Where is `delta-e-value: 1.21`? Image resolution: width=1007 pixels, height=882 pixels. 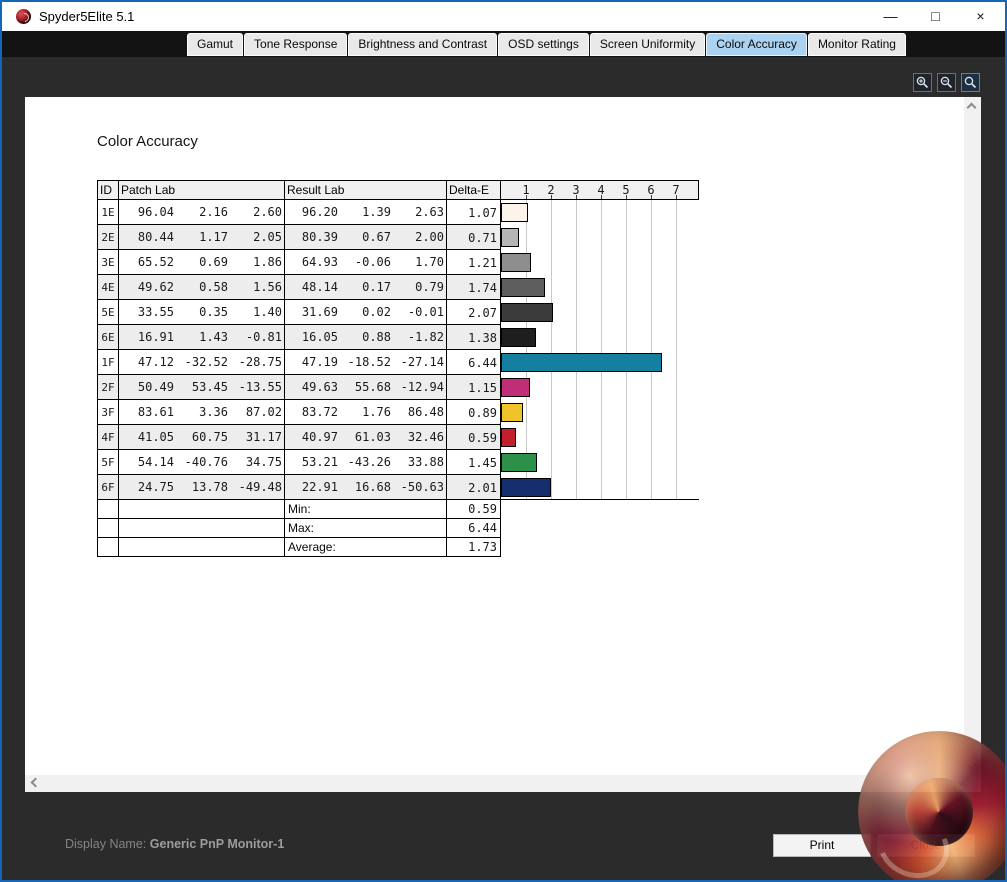 delta-e-value: 1.21 is located at coordinates (482, 263).